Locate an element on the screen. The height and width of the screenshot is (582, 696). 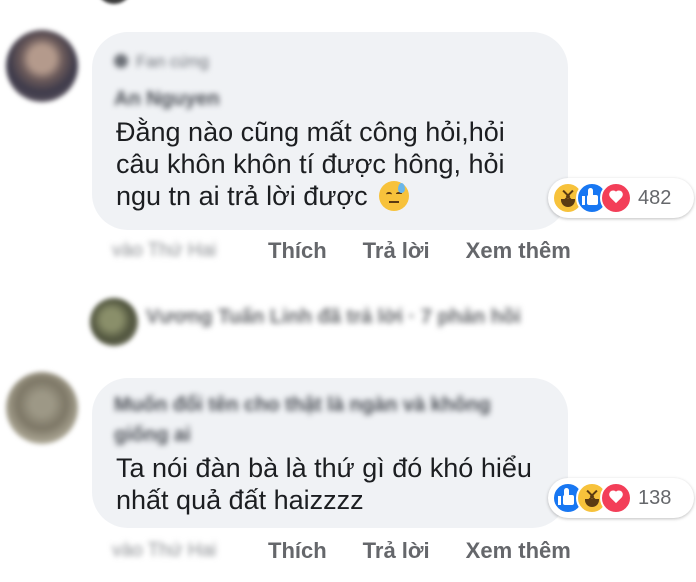
reaction-summary: 138 is located at coordinates (621, 498).